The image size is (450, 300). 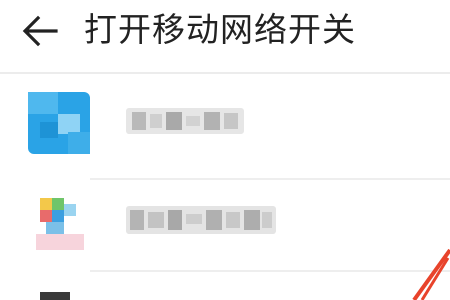 What do you see at coordinates (431, 274) in the screenshot?
I see `annotation-arrow-icon` at bounding box center [431, 274].